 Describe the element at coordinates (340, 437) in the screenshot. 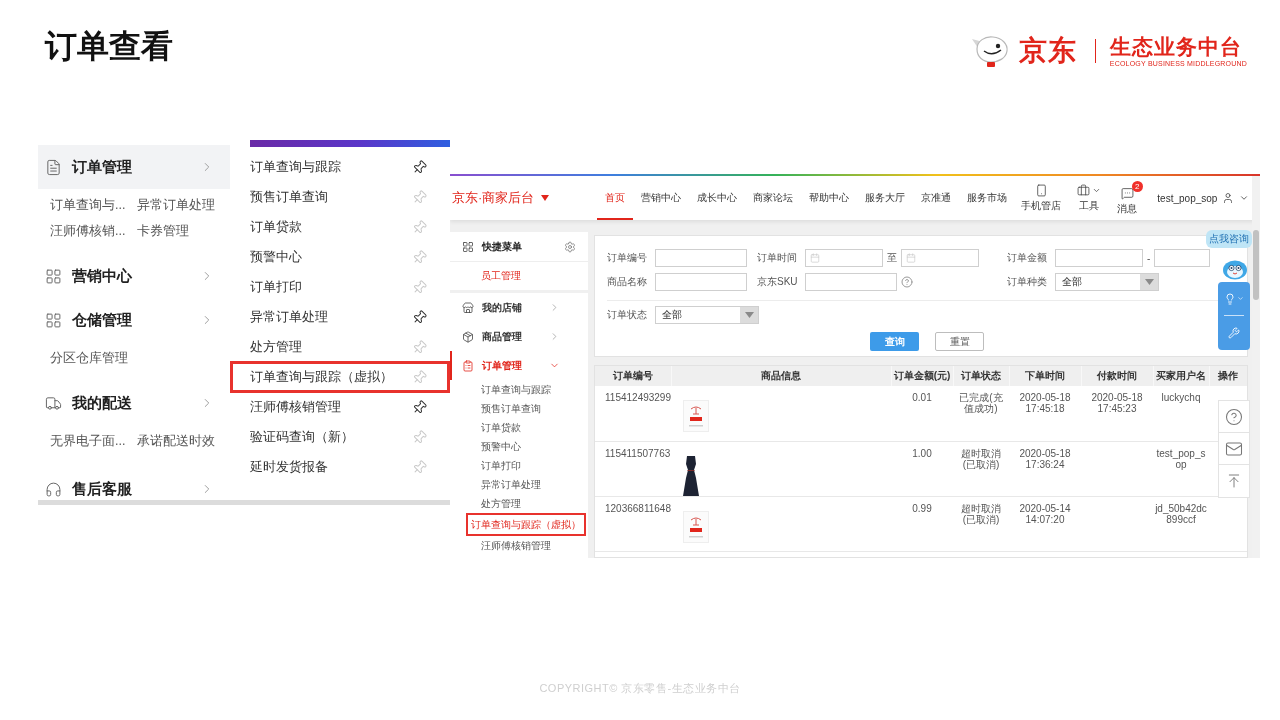

I see `submenu-item: 验证码查询（新）` at that location.